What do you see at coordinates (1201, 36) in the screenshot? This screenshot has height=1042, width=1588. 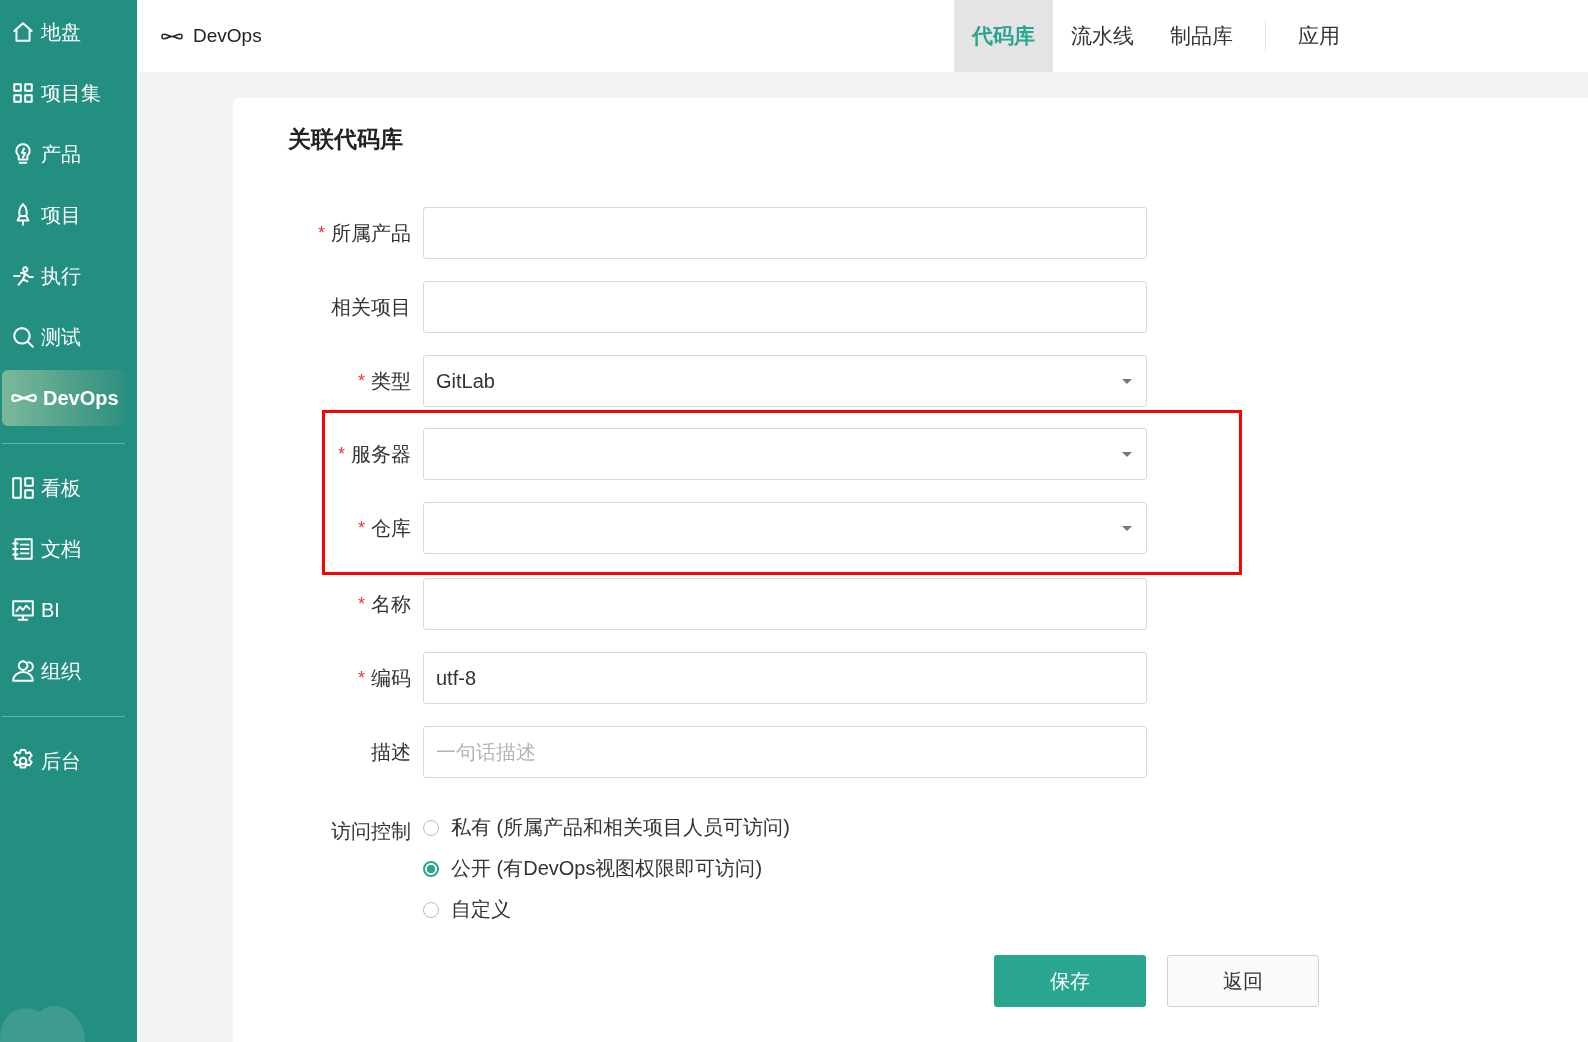 I see `tab: 制品库` at bounding box center [1201, 36].